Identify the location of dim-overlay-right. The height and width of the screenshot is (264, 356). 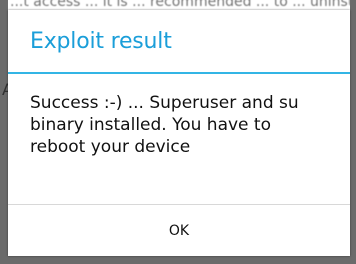
(353, 132).